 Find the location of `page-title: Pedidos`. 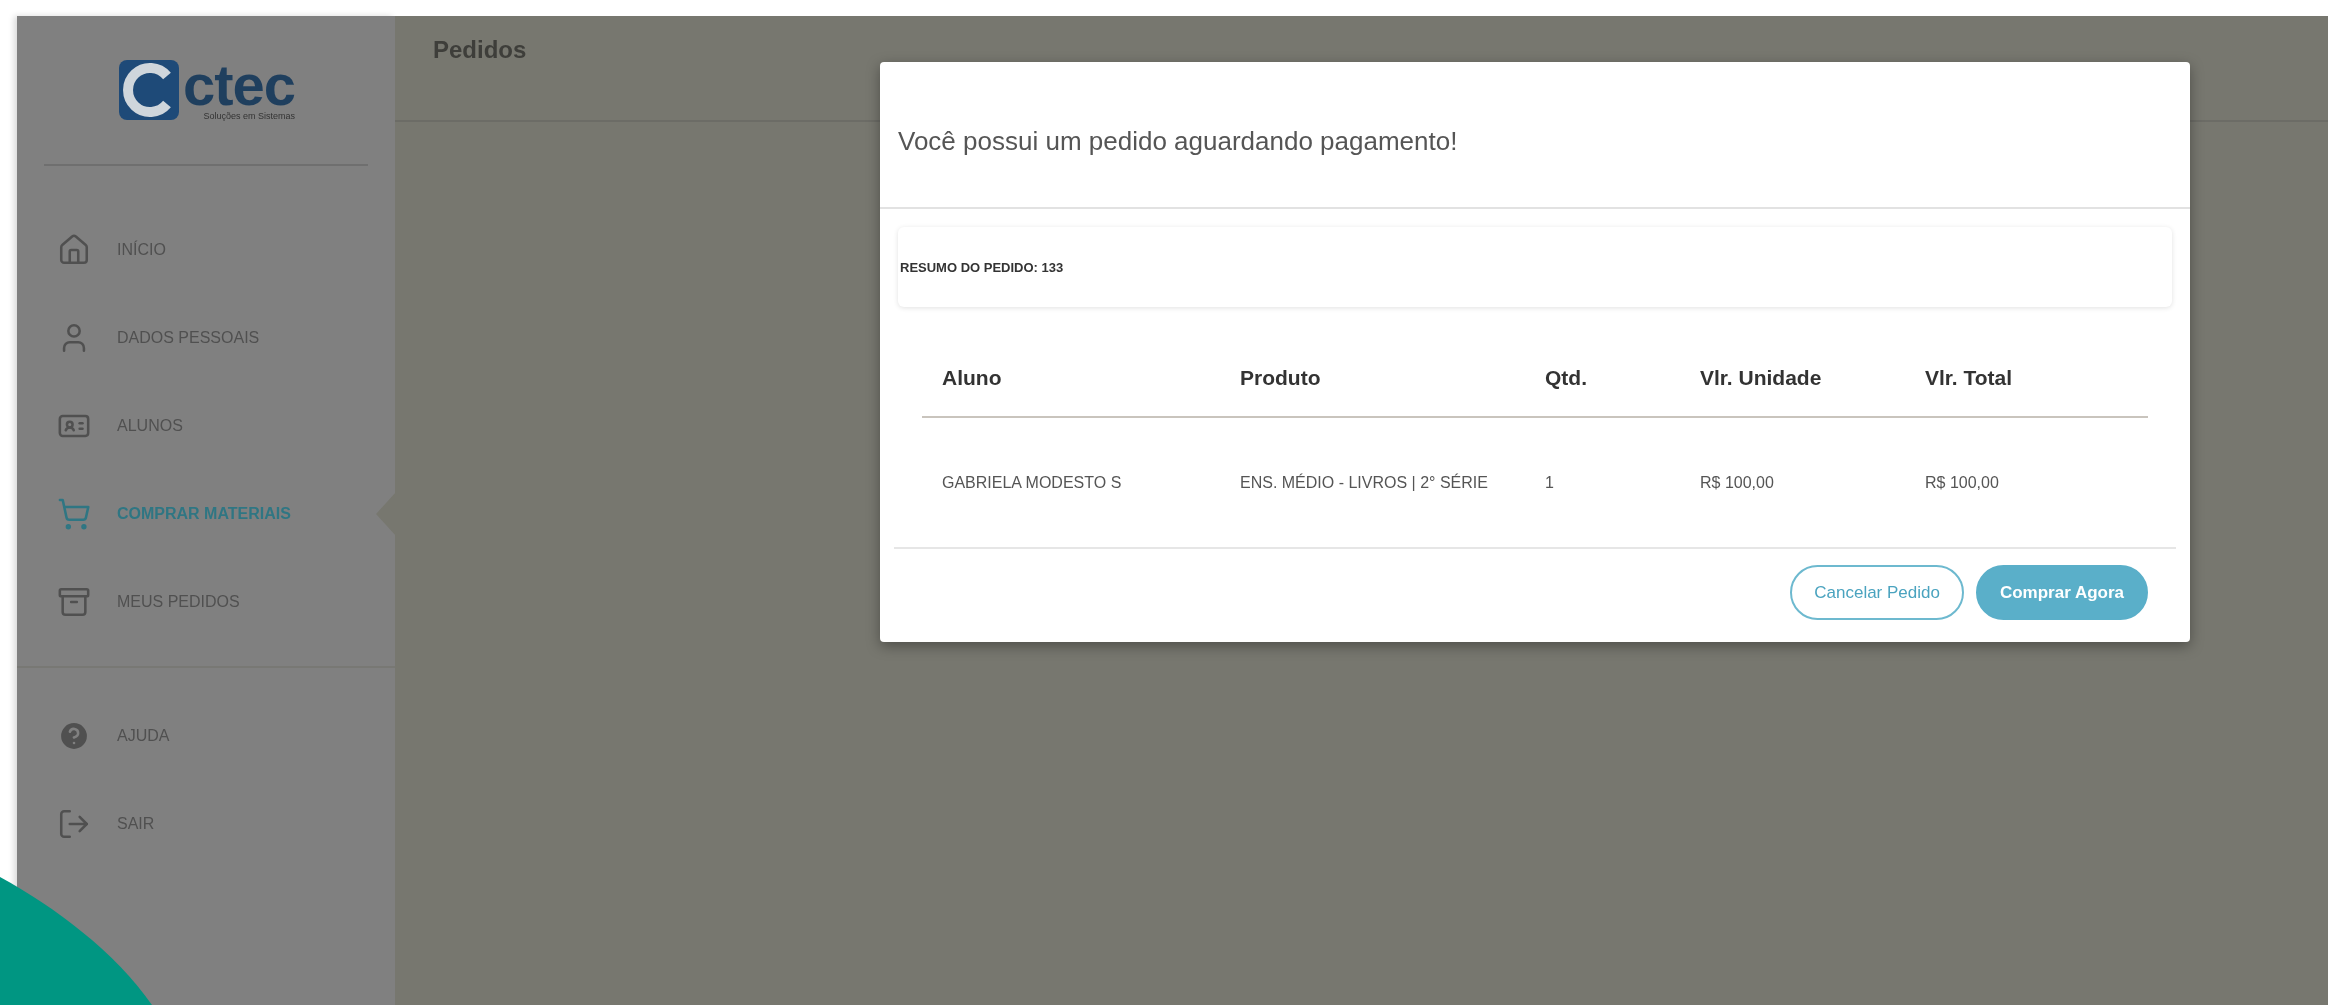

page-title: Pedidos is located at coordinates (480, 49).